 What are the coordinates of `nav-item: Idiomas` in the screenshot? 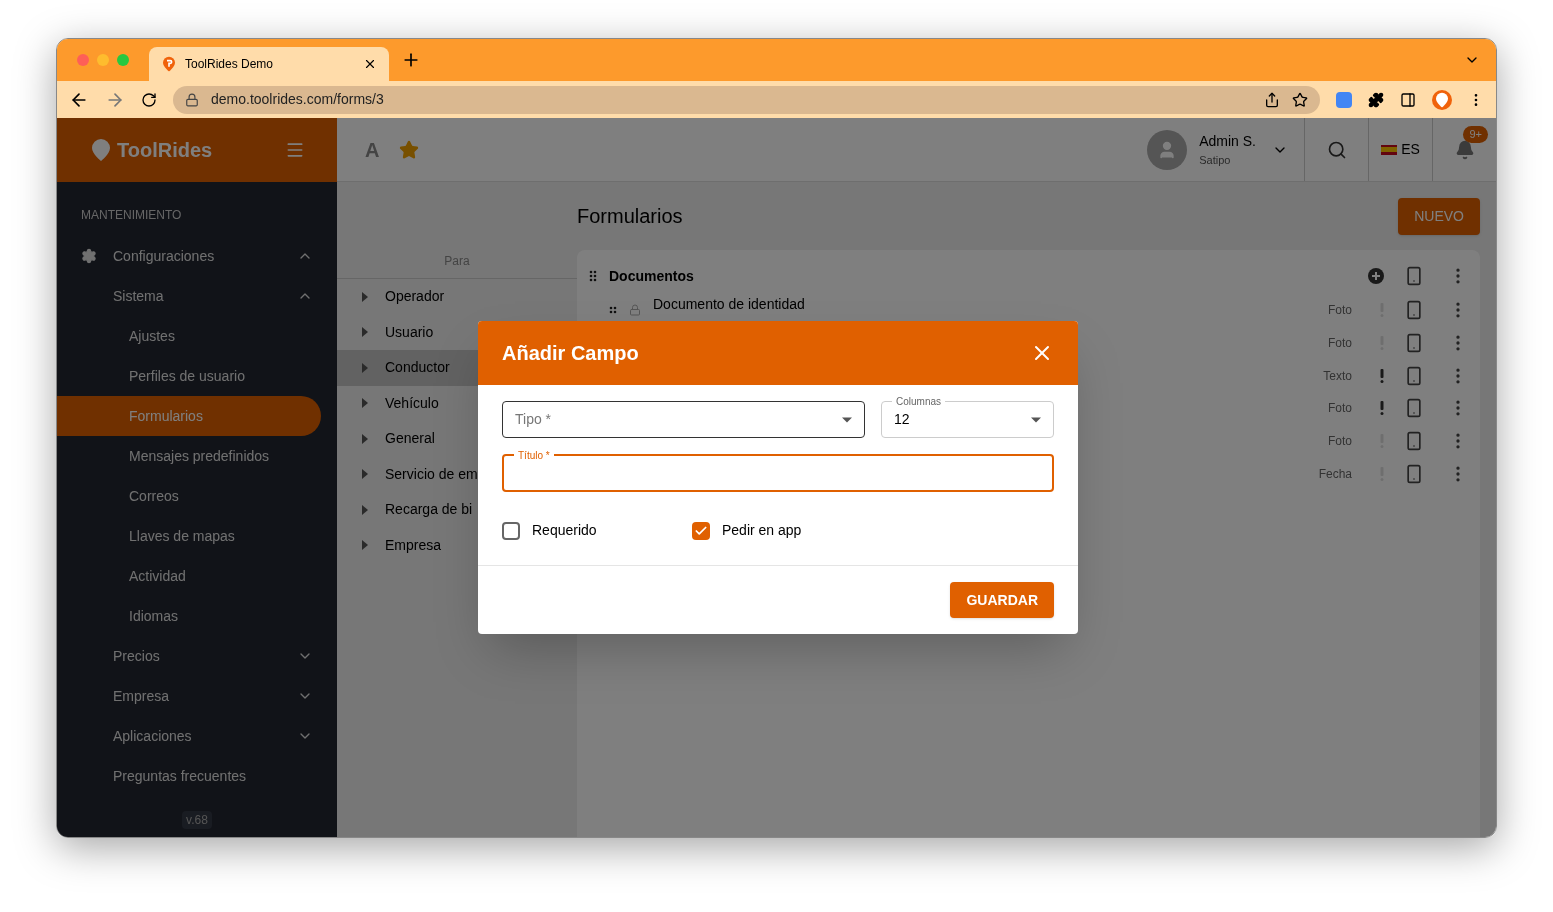 It's located at (197, 616).